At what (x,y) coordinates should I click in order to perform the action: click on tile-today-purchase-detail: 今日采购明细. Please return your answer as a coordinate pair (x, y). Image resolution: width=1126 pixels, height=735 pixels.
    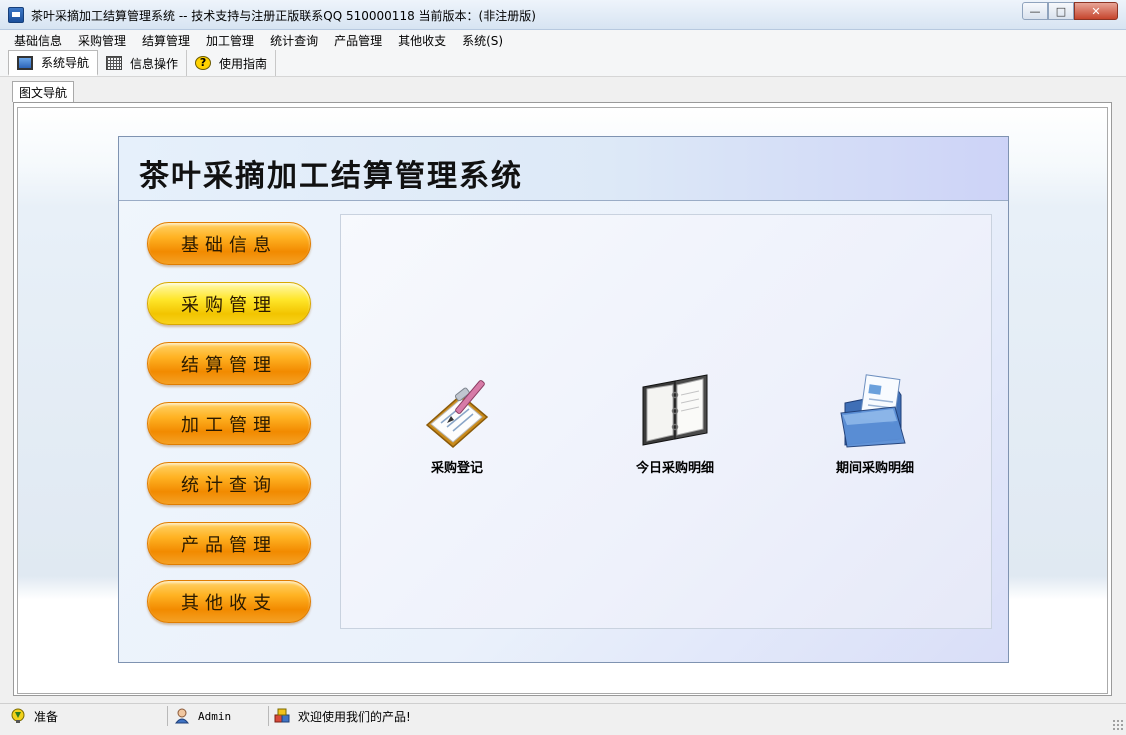
    Looking at the image, I should click on (675, 424).